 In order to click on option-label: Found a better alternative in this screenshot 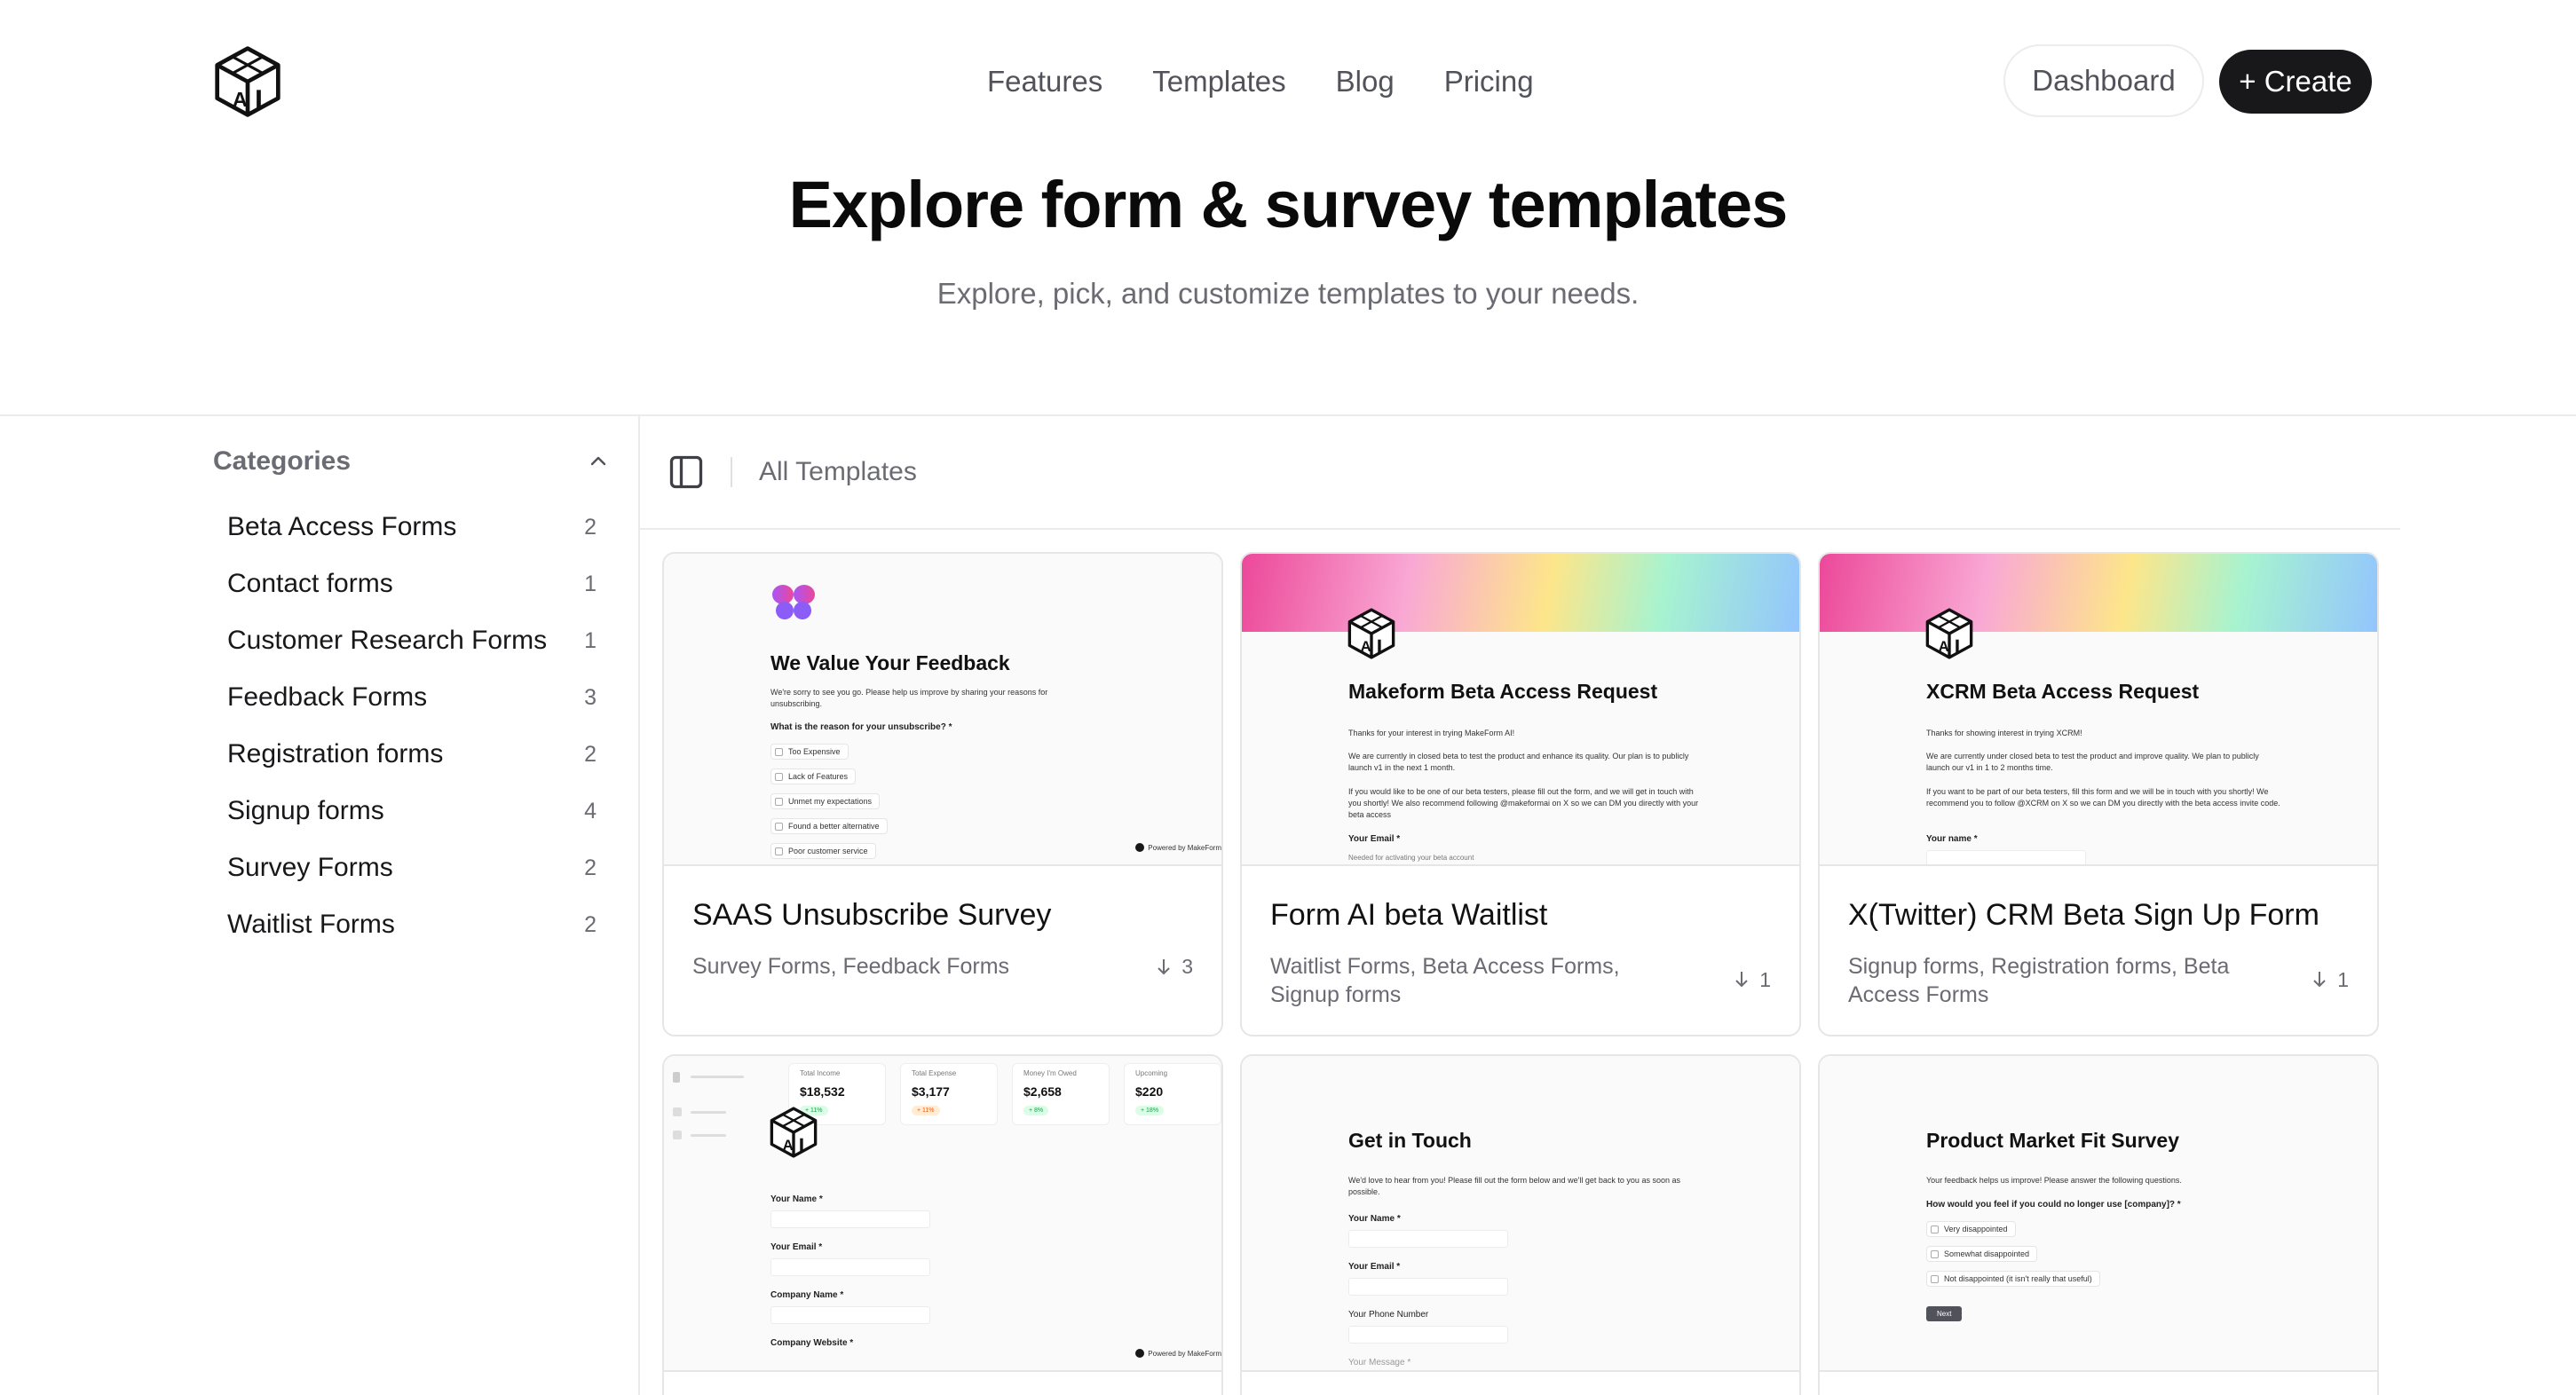, I will do `click(834, 826)`.